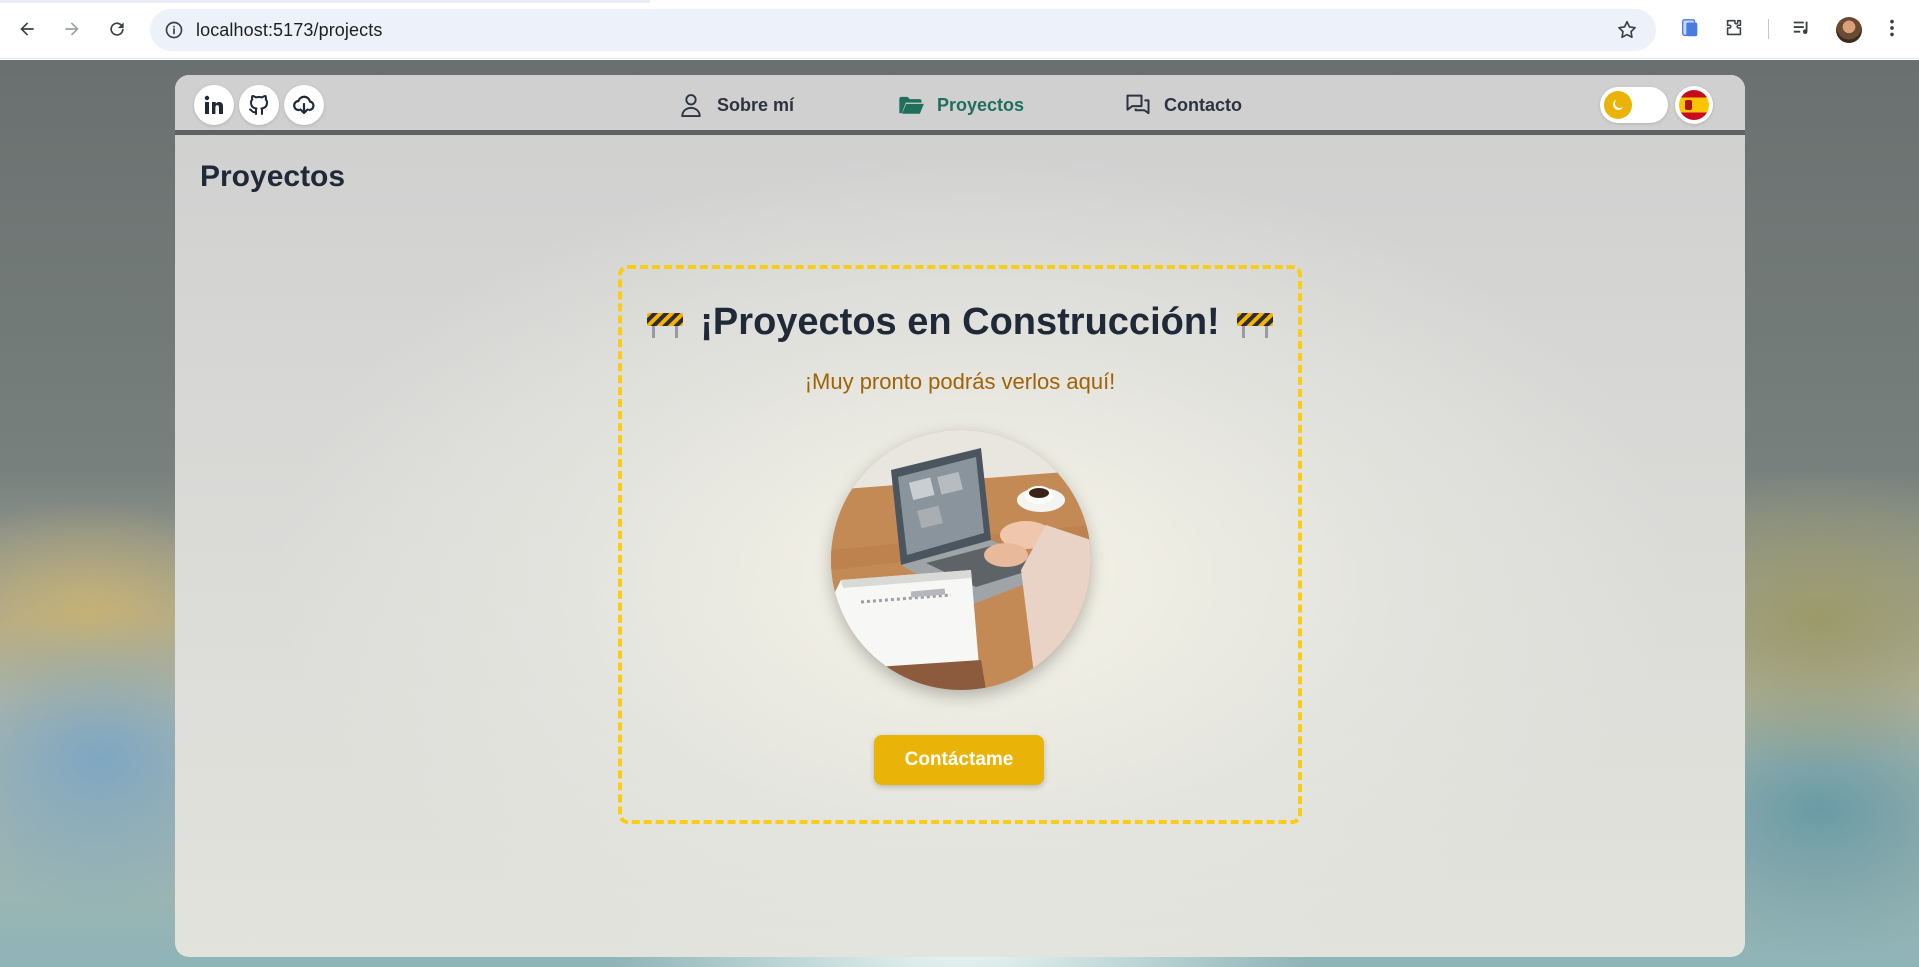 The height and width of the screenshot is (967, 1919). Describe the element at coordinates (959, 760) in the screenshot. I see `contact-me-button: Contáctame` at that location.